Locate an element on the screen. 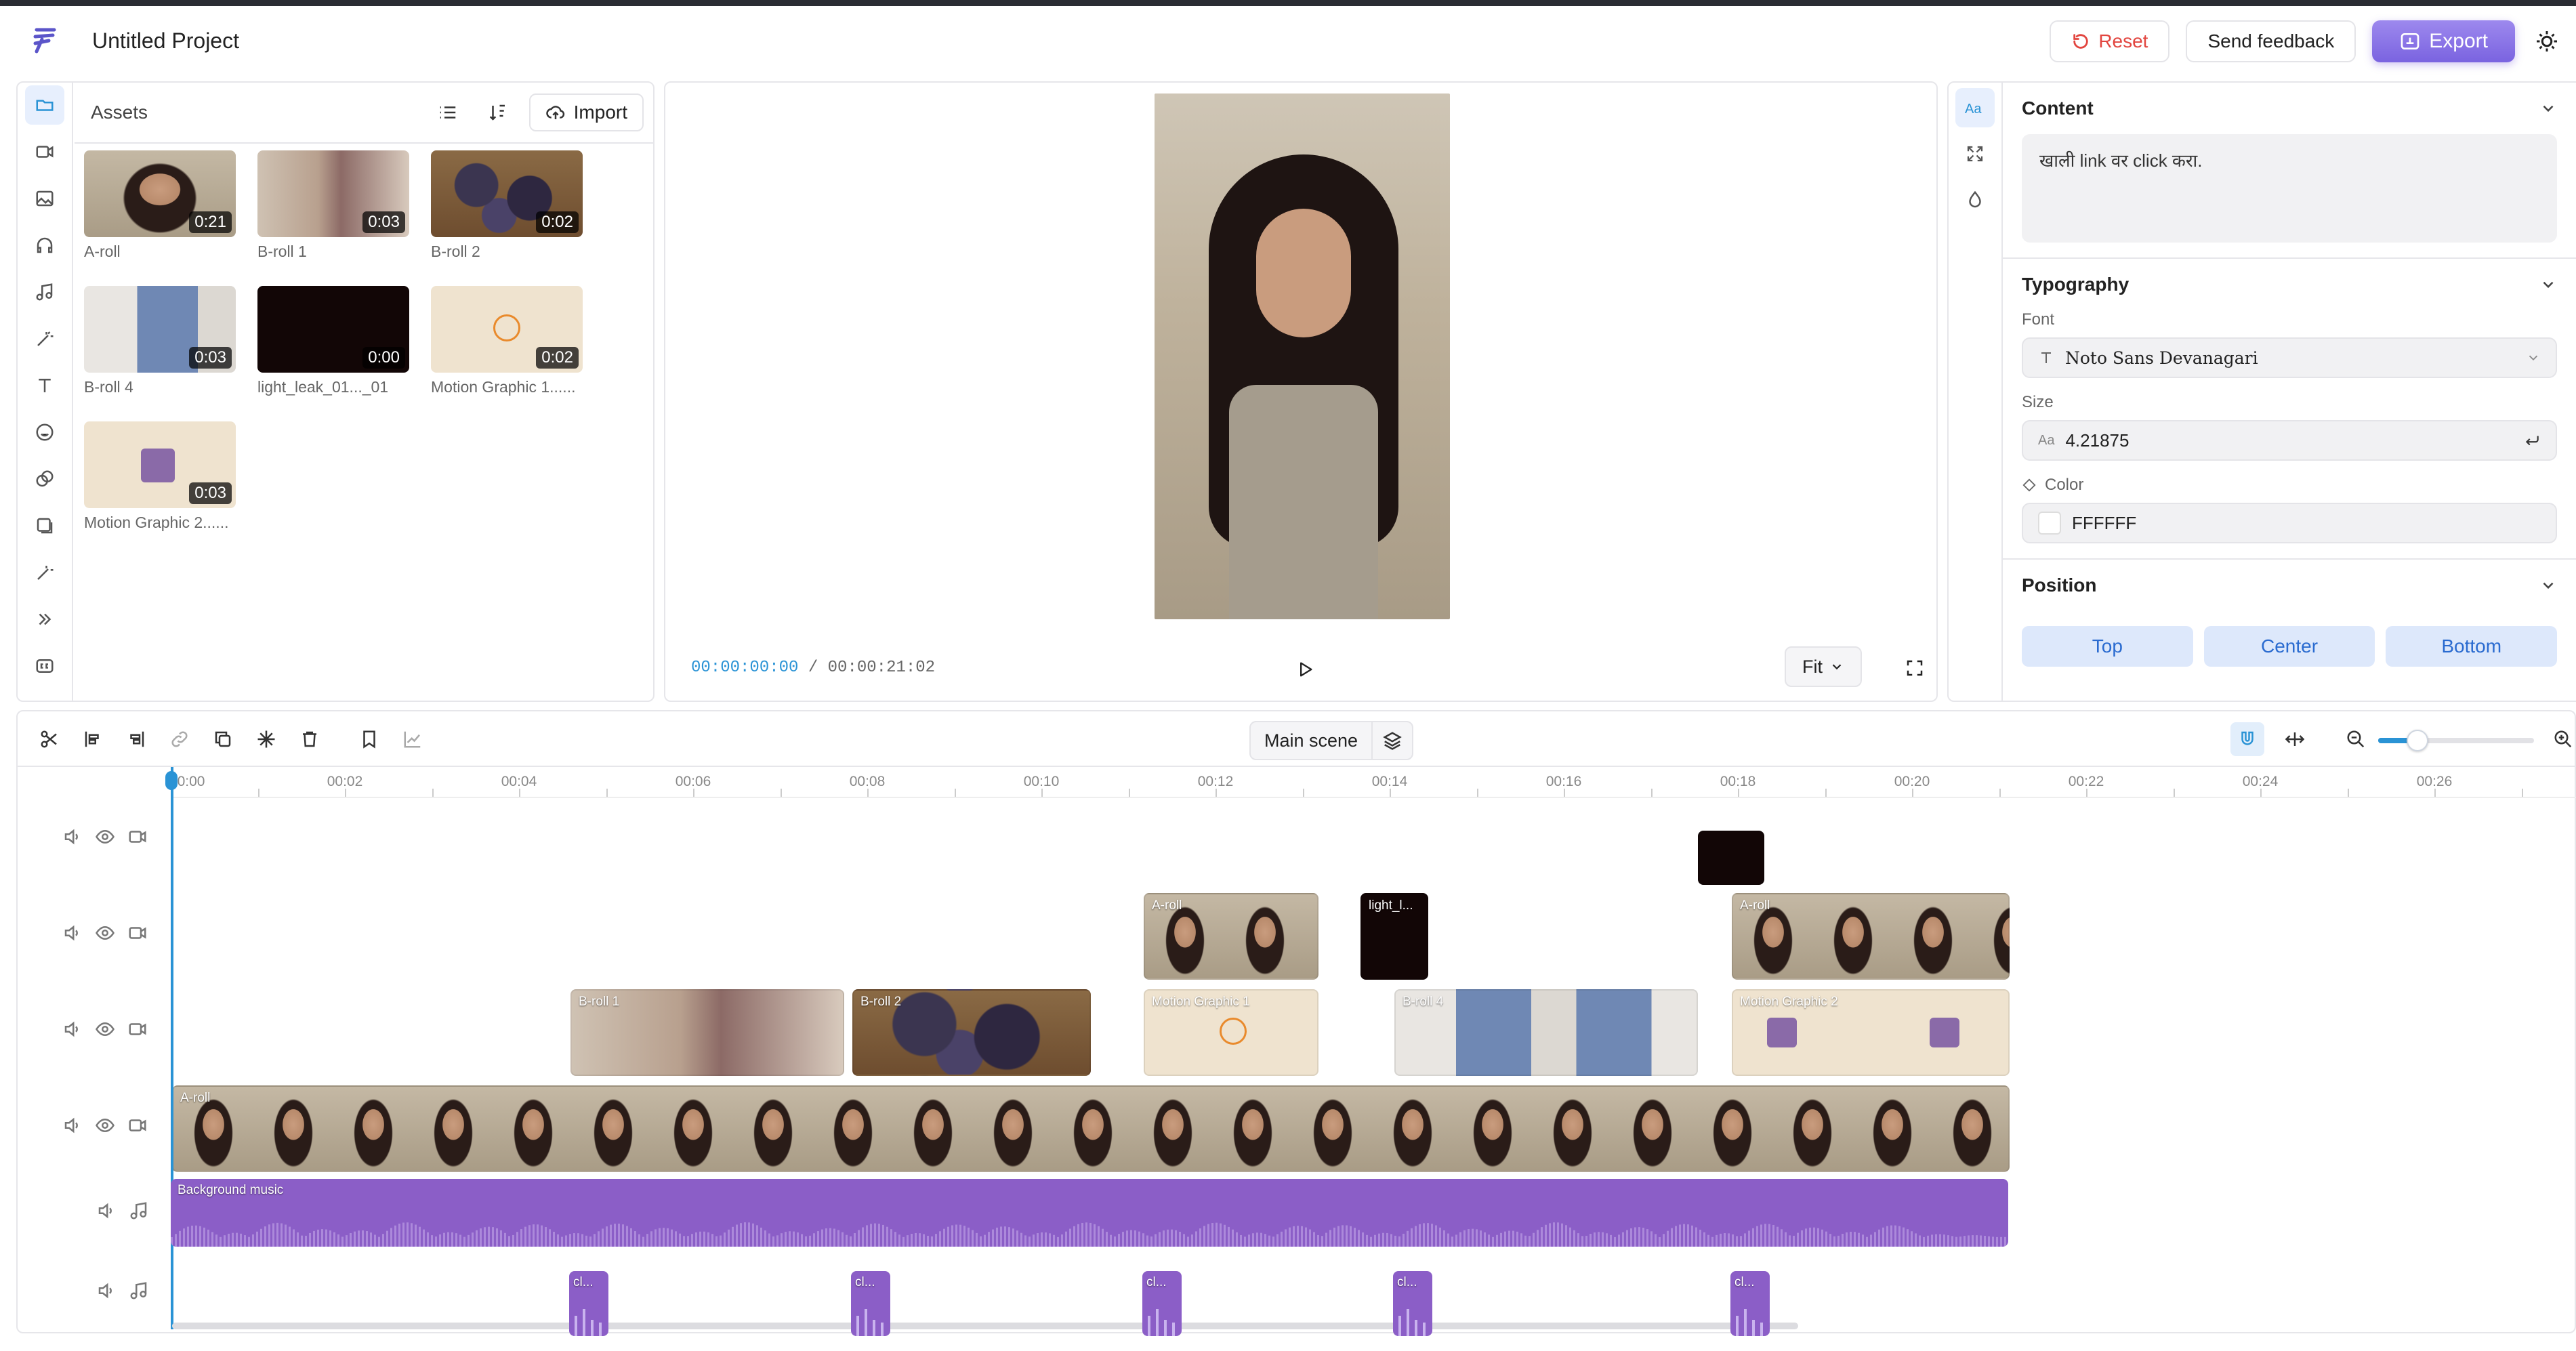  magnet-snap-icon is located at coordinates (2247, 739).